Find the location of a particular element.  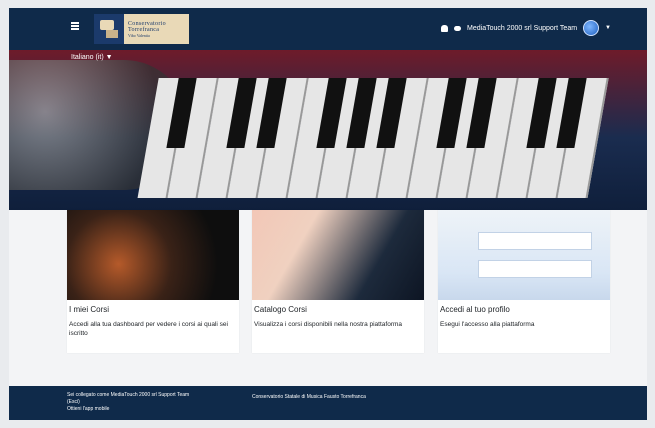

user-avatar is located at coordinates (591, 28).